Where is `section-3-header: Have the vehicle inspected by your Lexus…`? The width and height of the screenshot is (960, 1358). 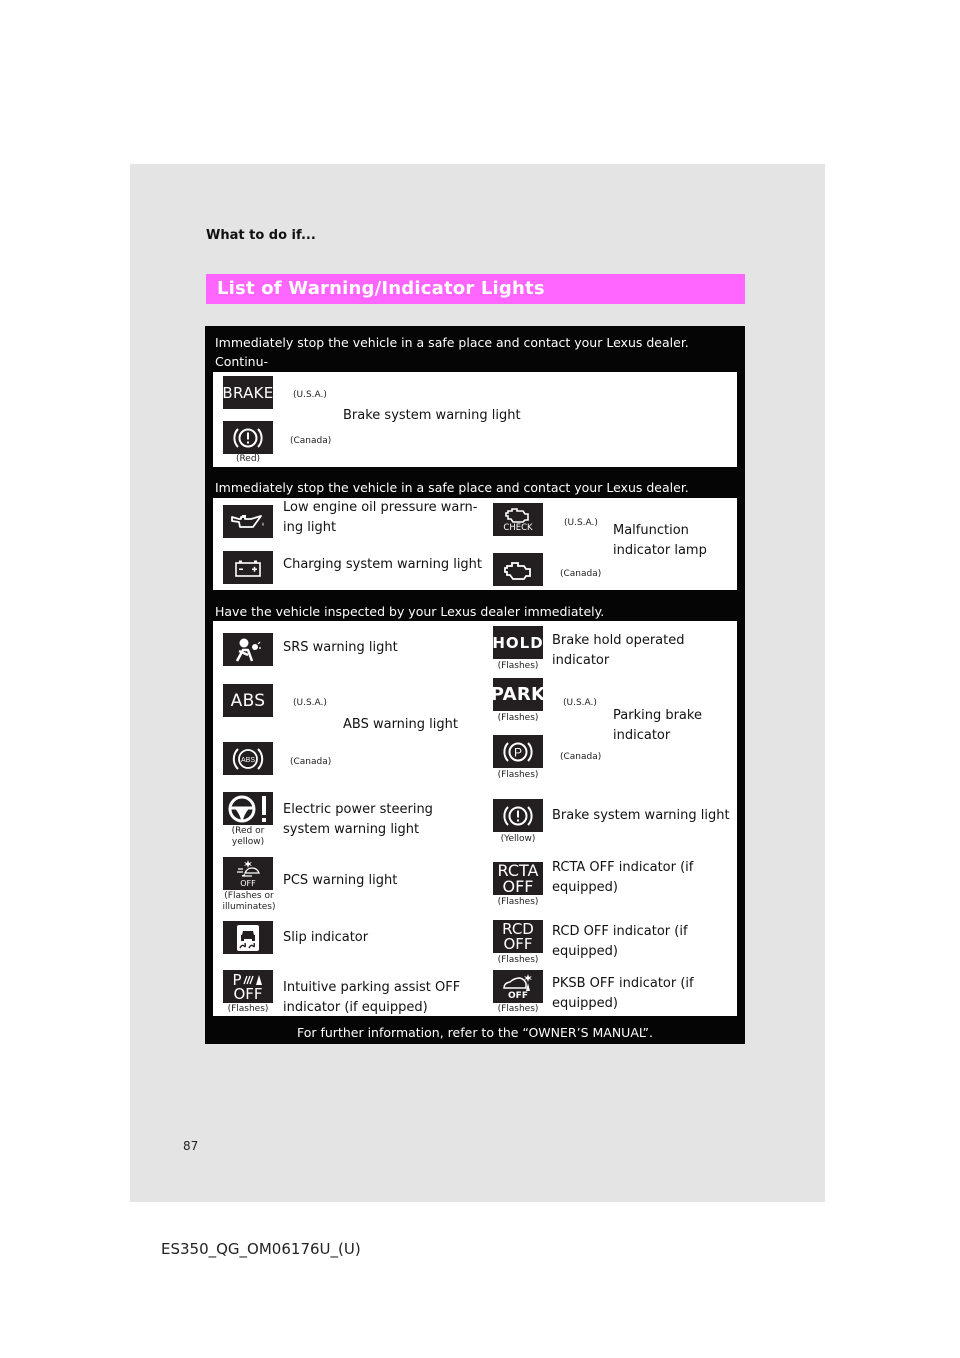
section-3-header: Have the vehicle inspected by your Lexus… is located at coordinates (410, 611).